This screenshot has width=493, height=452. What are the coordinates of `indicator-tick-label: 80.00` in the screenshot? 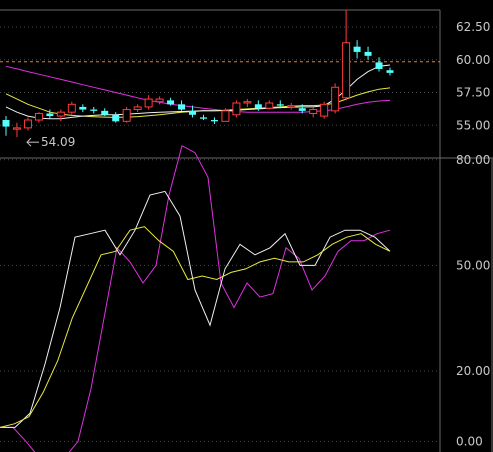 It's located at (473, 160).